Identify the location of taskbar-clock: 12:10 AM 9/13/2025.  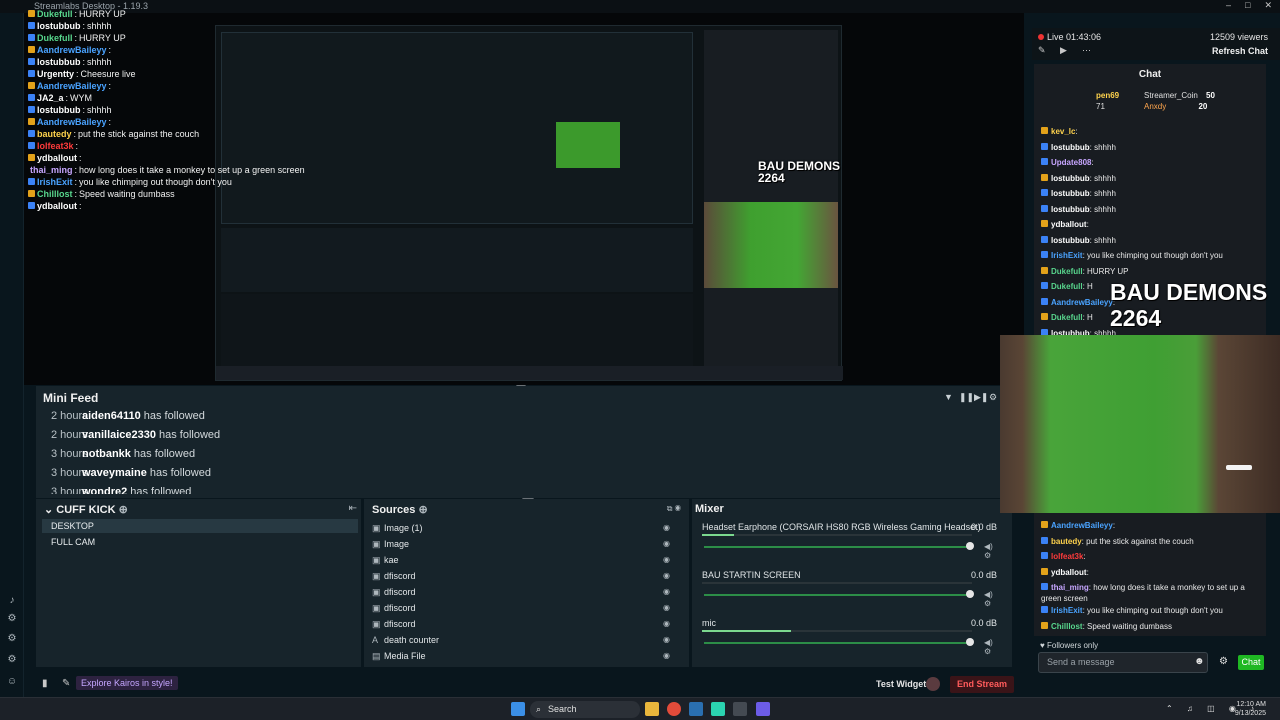
(1250, 709).